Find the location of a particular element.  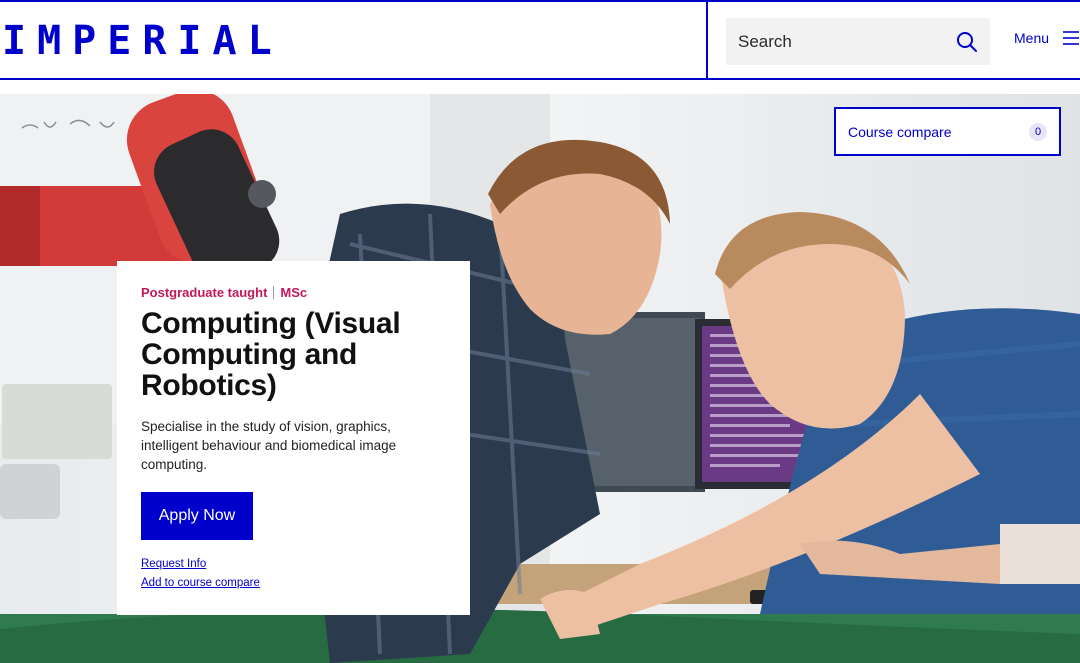

degree-type-label: MSc is located at coordinates (294, 292).